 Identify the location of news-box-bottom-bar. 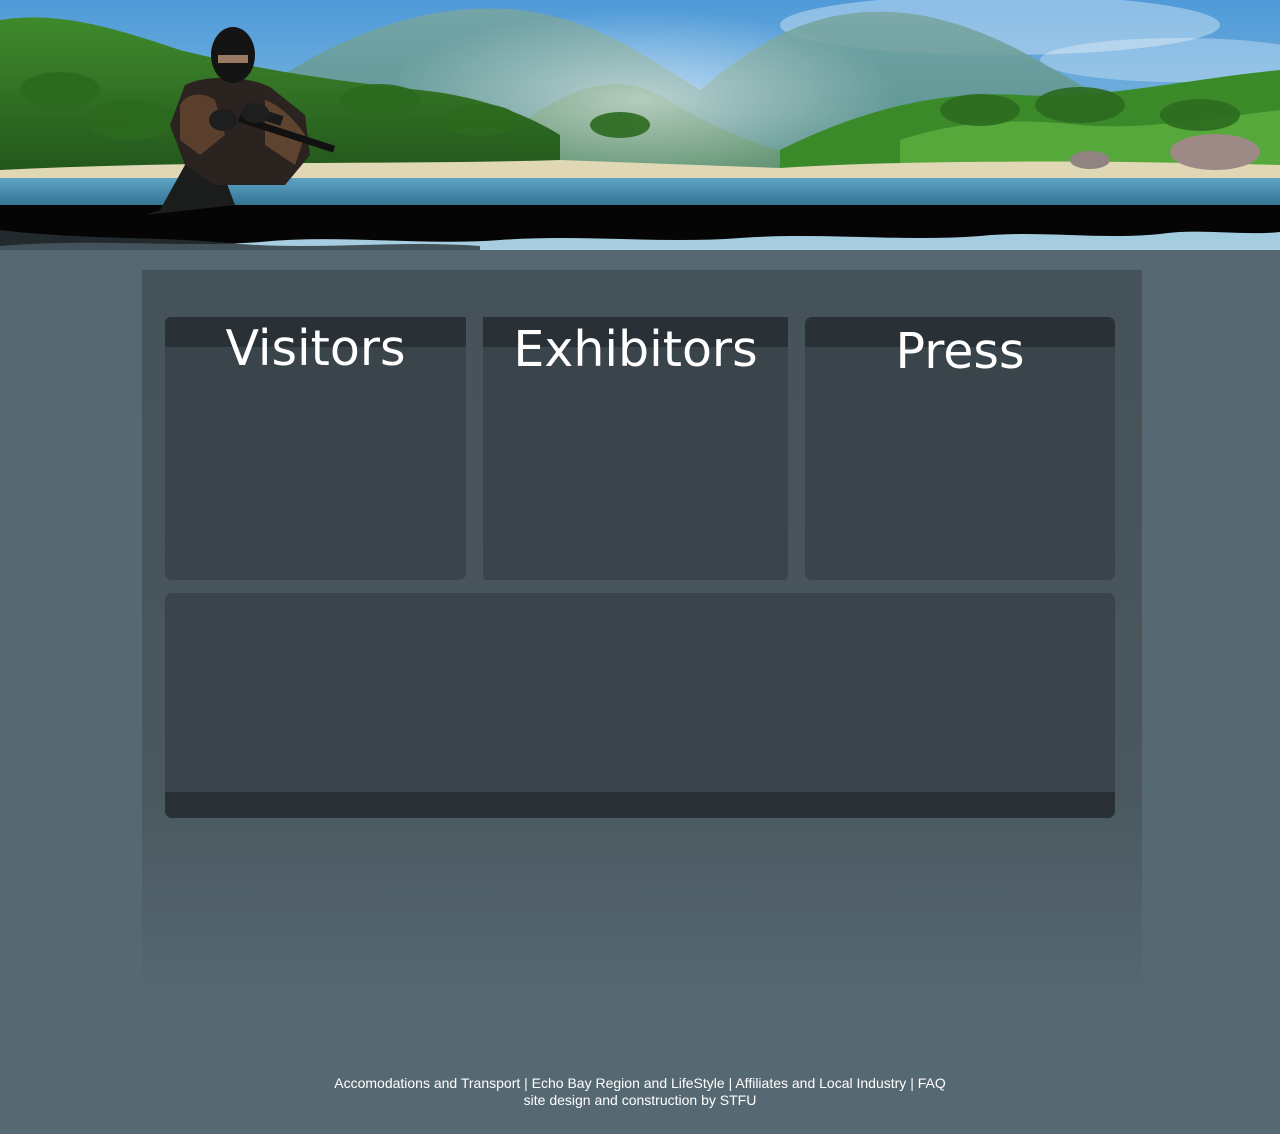
(640, 805).